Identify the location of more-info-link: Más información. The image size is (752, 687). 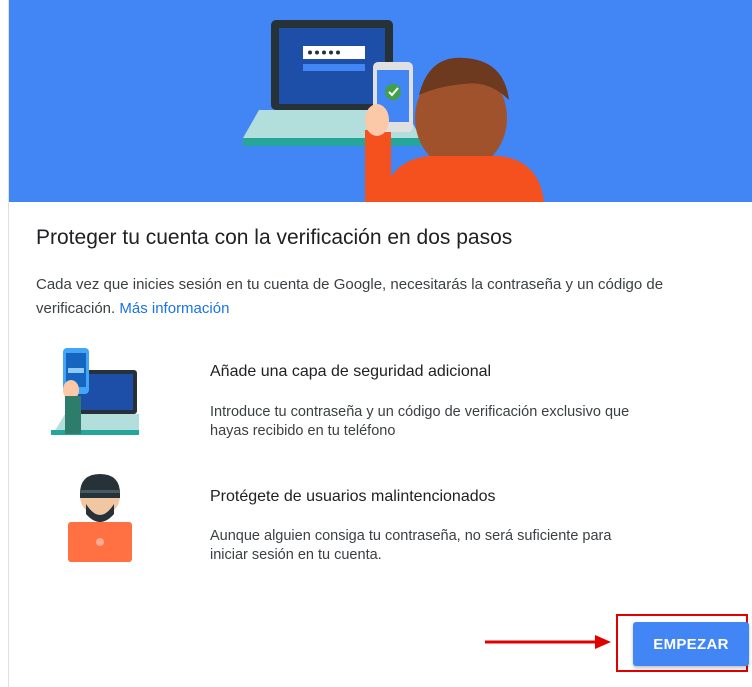
(174, 308).